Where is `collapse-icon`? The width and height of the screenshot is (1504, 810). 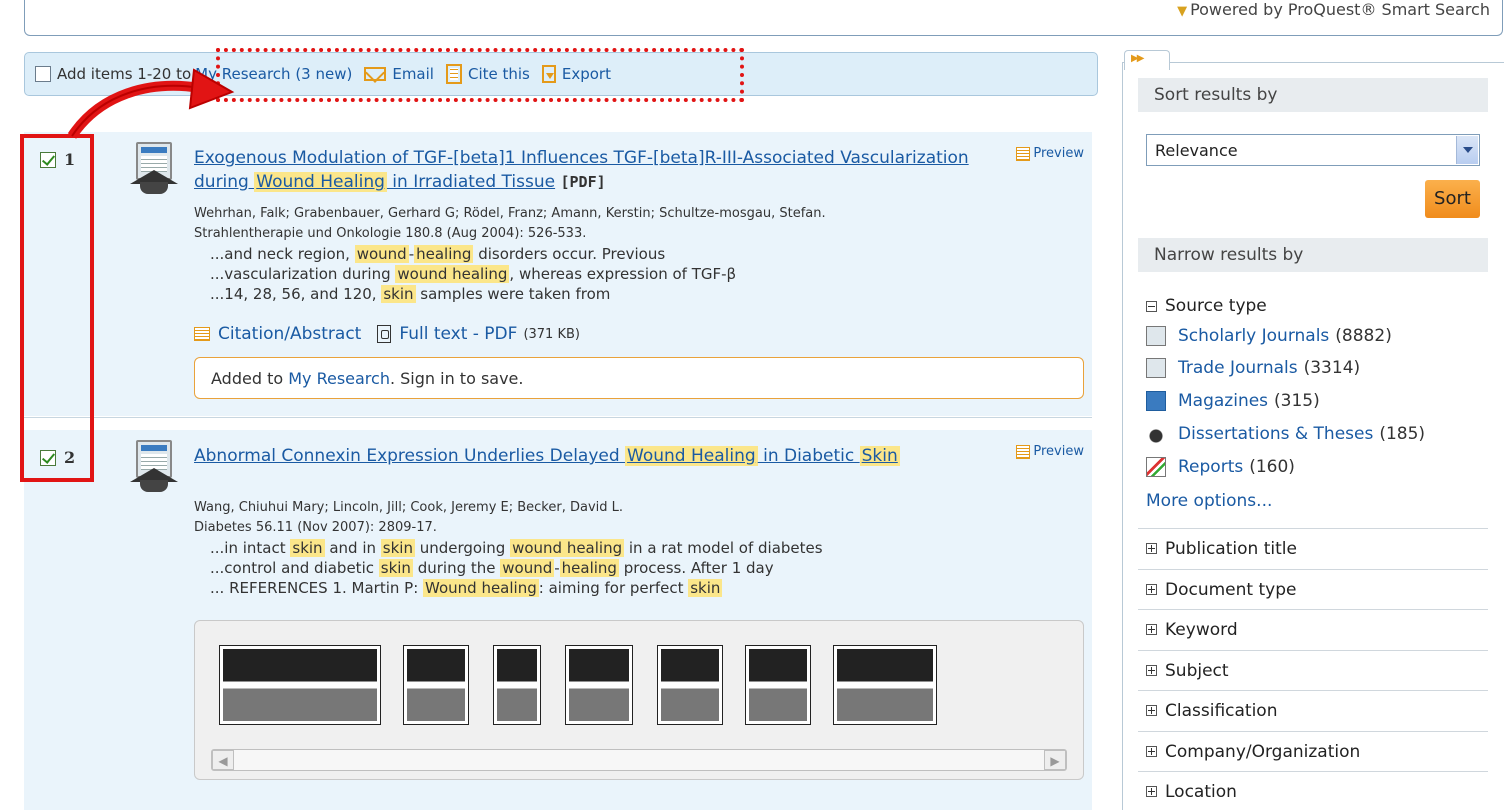
collapse-icon is located at coordinates (1151, 306).